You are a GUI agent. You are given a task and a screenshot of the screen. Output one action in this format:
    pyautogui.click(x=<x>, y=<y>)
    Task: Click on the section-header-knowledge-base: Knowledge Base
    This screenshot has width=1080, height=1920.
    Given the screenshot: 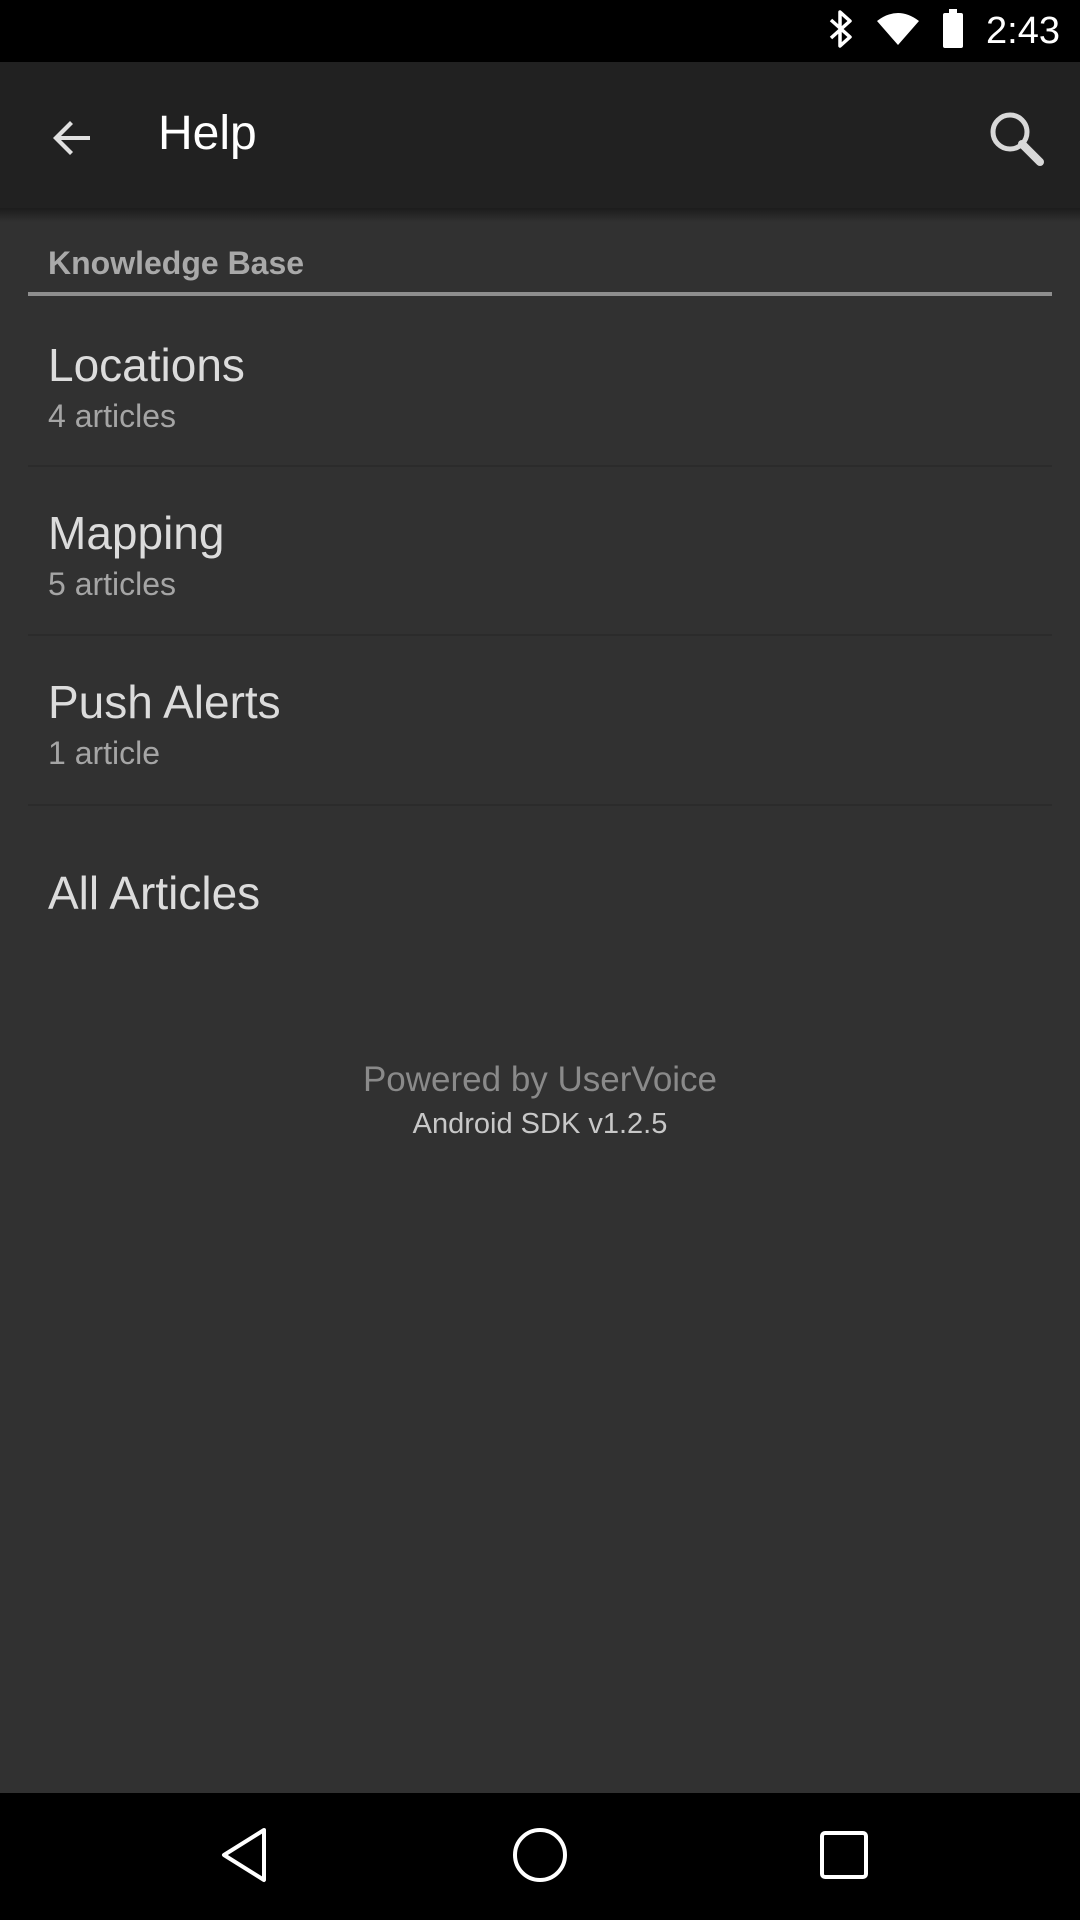 What is the action you would take?
    pyautogui.click(x=176, y=263)
    